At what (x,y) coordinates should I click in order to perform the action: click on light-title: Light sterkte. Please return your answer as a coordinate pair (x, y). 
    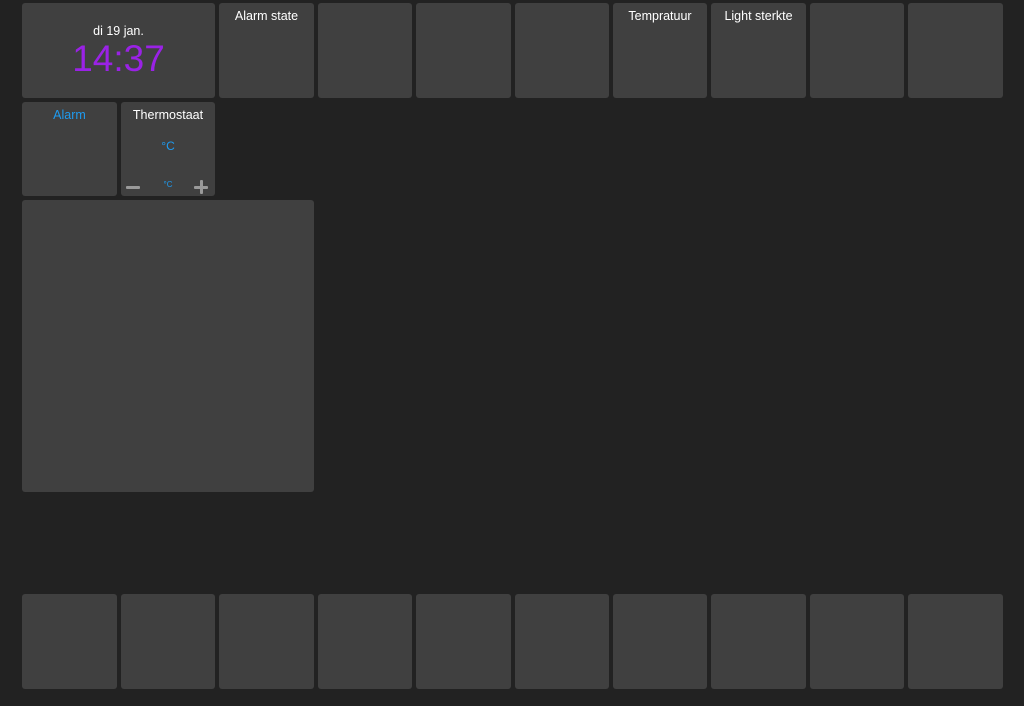
    Looking at the image, I should click on (758, 16).